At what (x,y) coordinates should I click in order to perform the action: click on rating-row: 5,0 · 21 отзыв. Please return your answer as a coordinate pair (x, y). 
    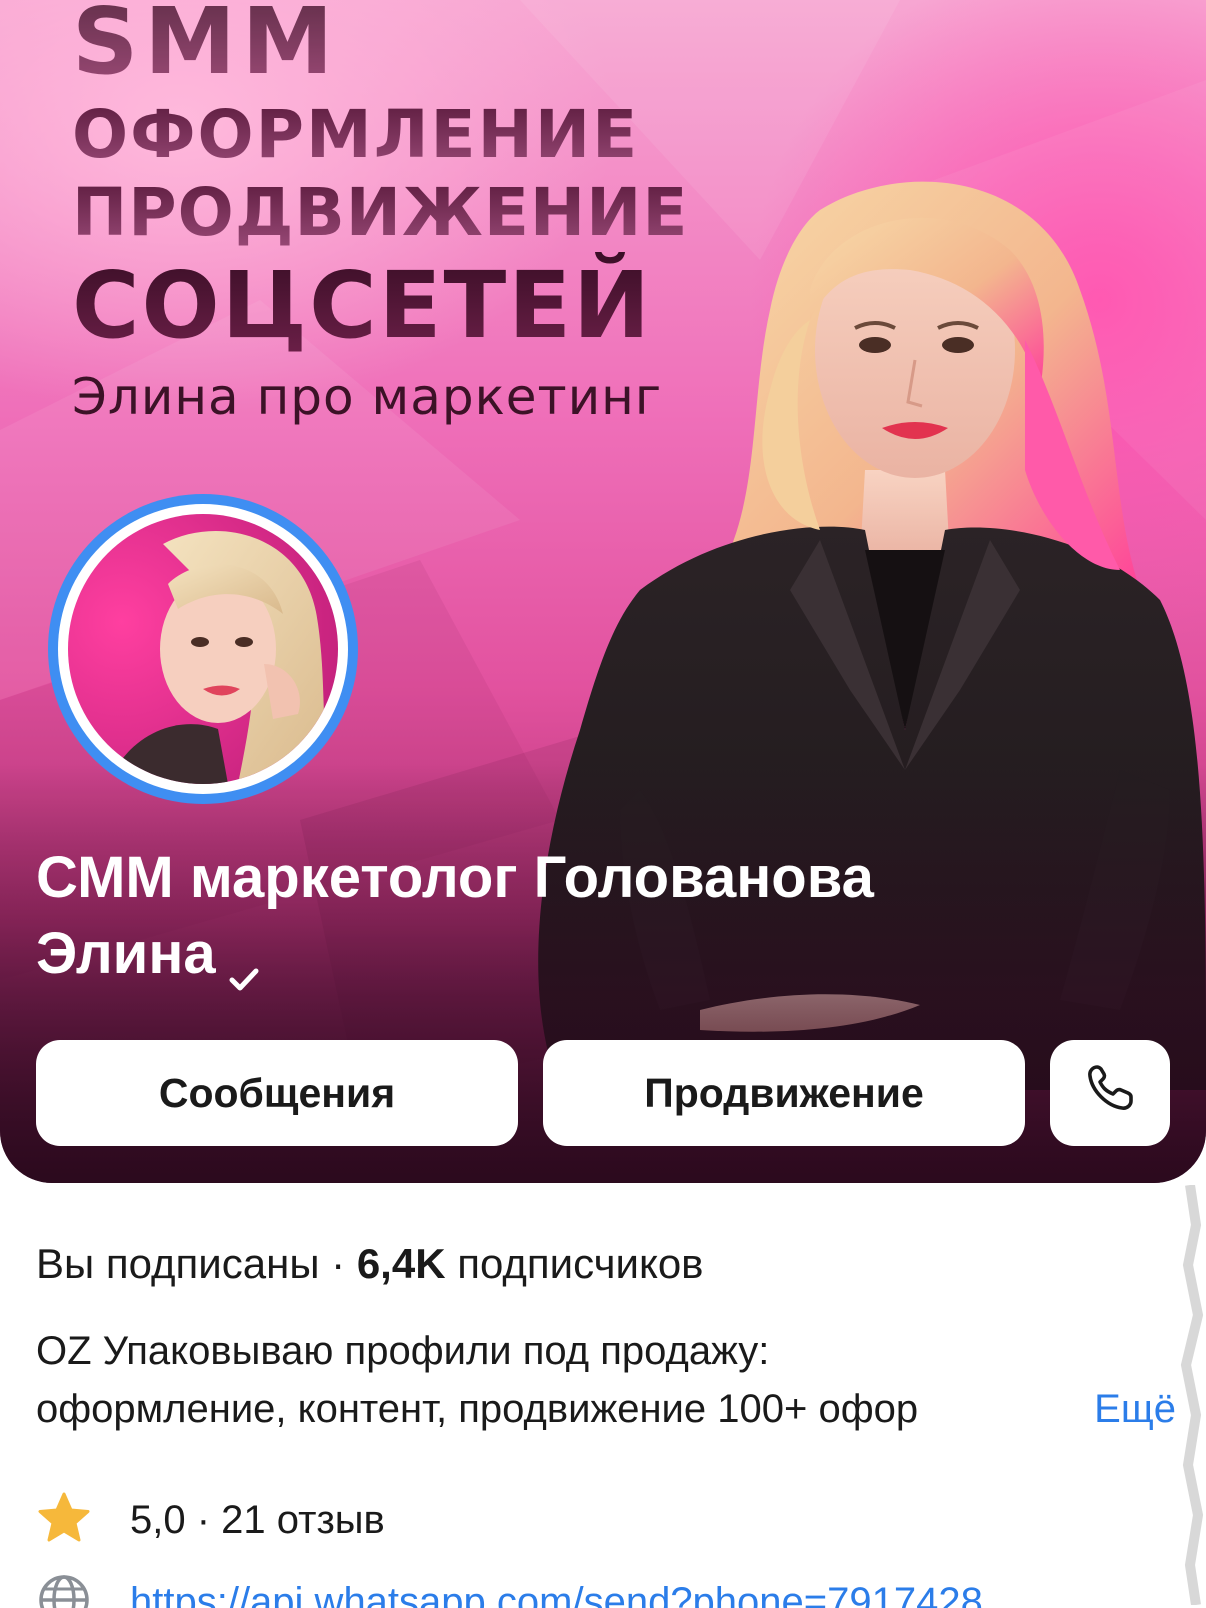
    Looking at the image, I should click on (210, 1520).